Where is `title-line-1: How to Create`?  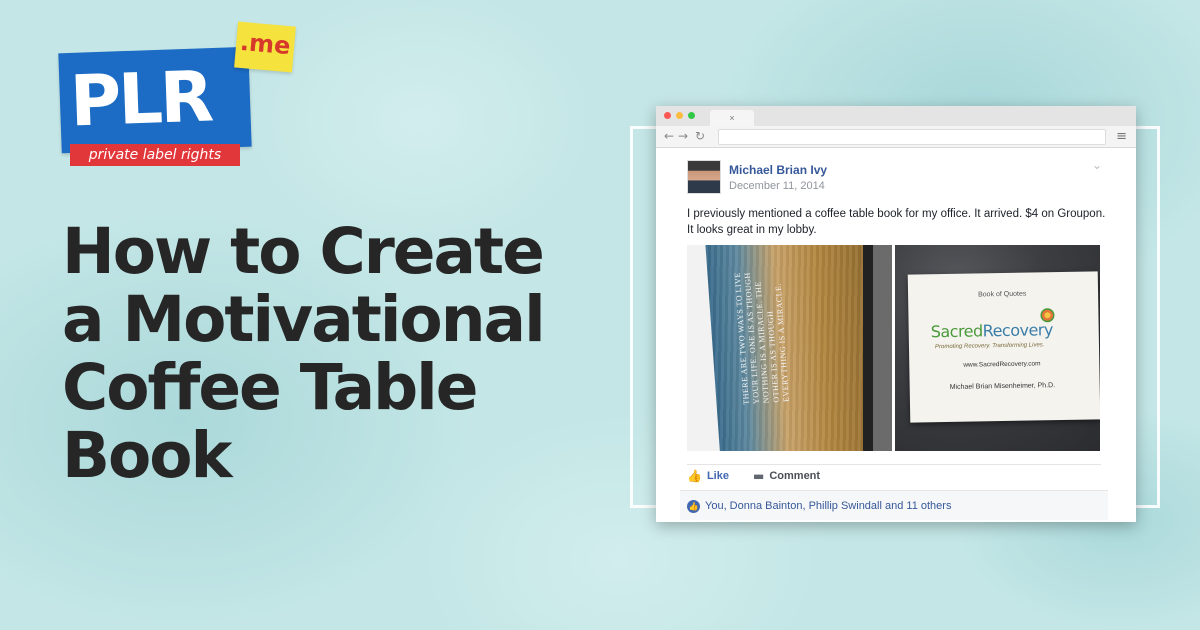
title-line-1: How to Create is located at coordinates (303, 251).